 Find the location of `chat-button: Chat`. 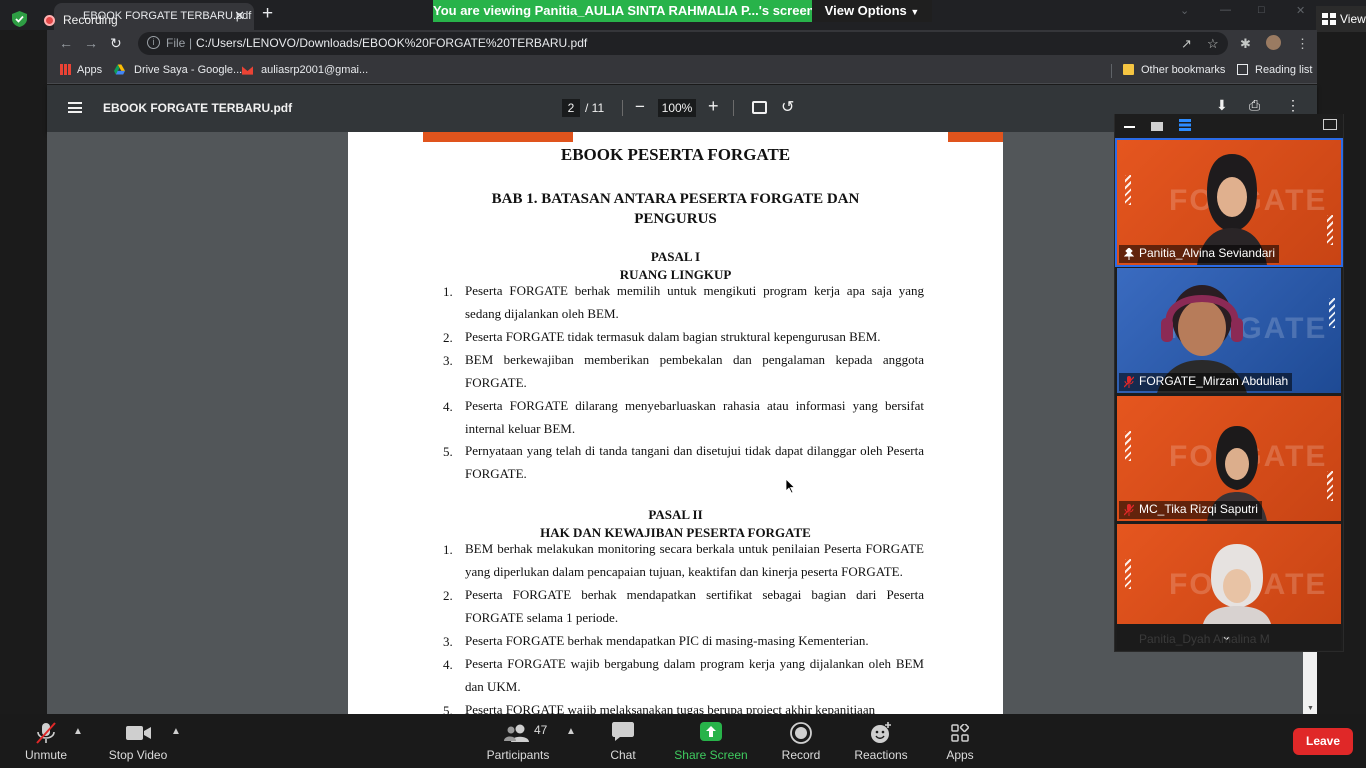

chat-button: Chat is located at coordinates (623, 741).